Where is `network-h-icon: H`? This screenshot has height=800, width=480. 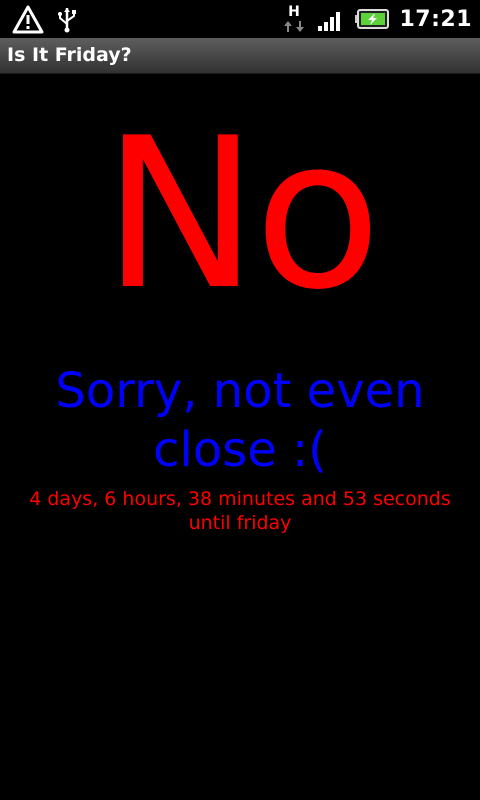 network-h-icon: H is located at coordinates (294, 19).